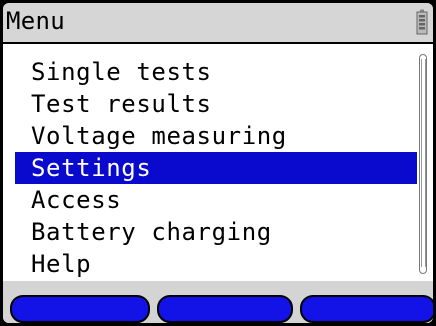  What do you see at coordinates (225, 309) in the screenshot?
I see `softkey-middle-button` at bounding box center [225, 309].